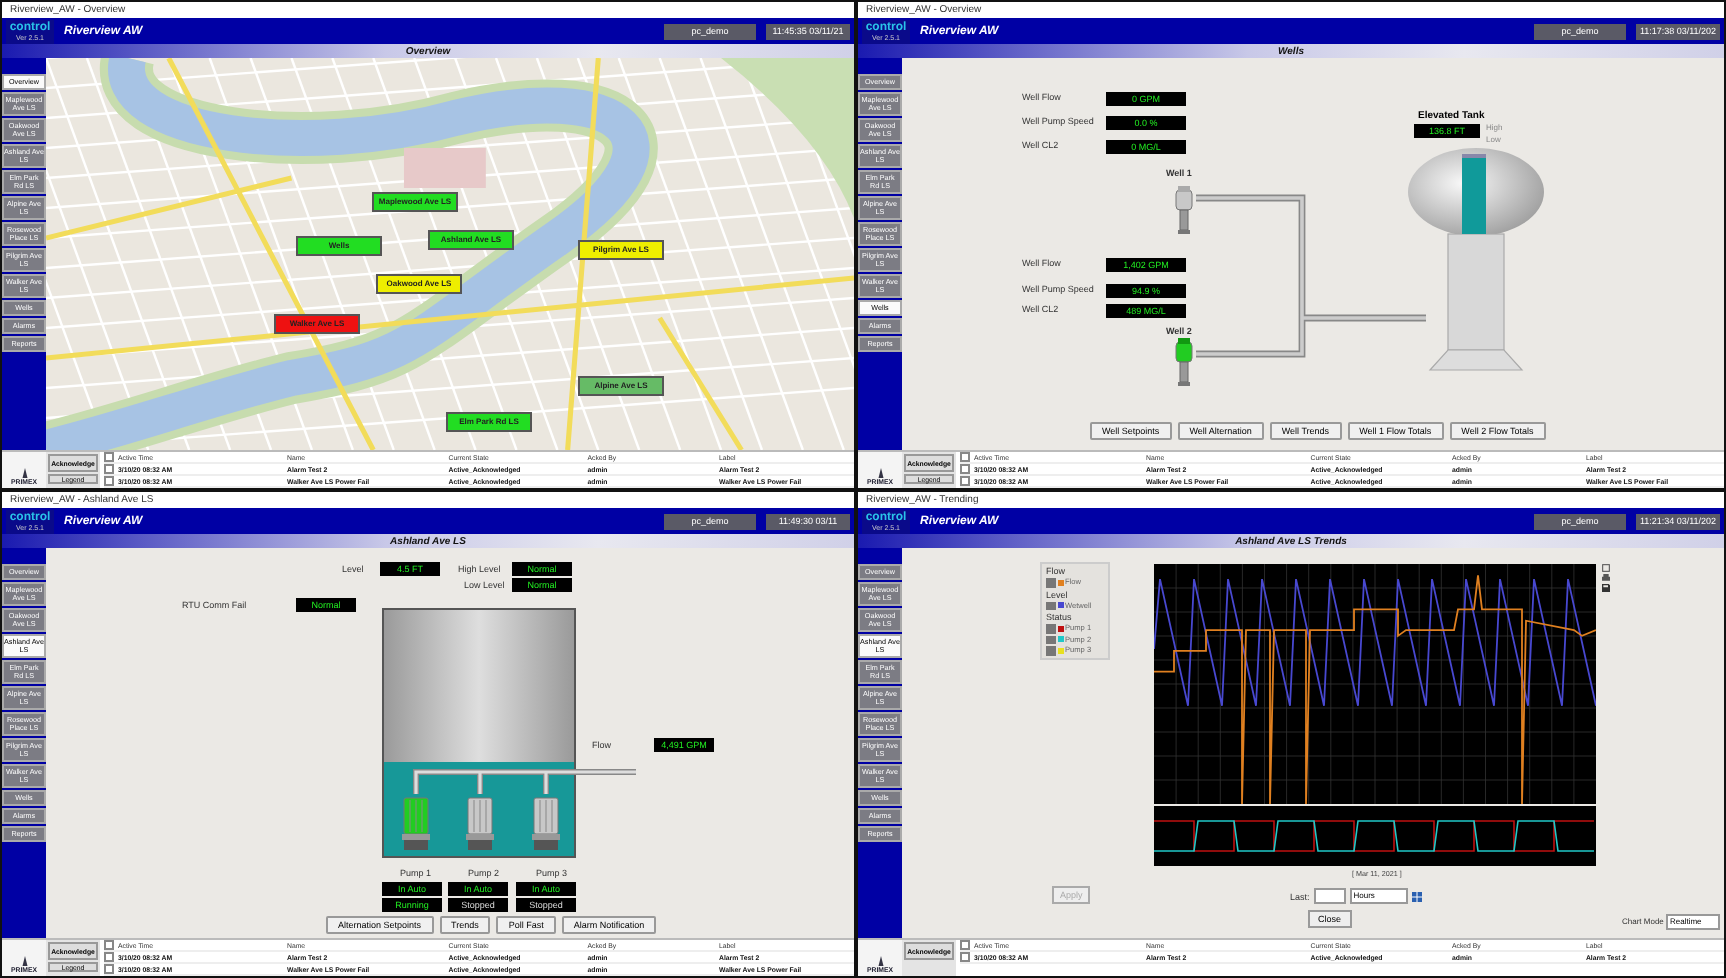 Image resolution: width=1726 pixels, height=978 pixels. Describe the element at coordinates (1329, 896) in the screenshot. I see `number-spinner-field` at that location.